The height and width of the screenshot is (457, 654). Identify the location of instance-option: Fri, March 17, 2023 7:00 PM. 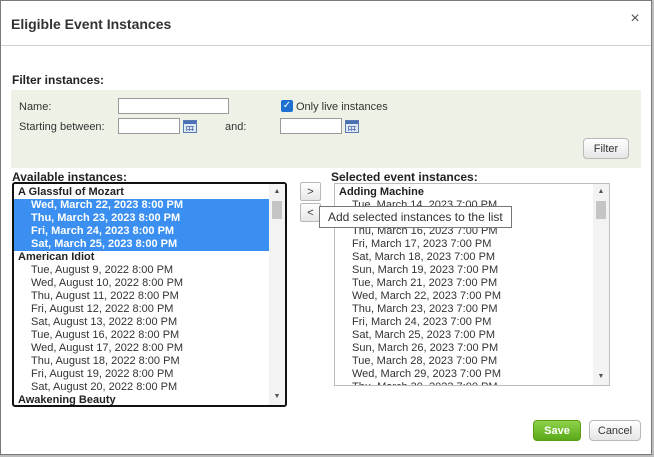
(464, 244).